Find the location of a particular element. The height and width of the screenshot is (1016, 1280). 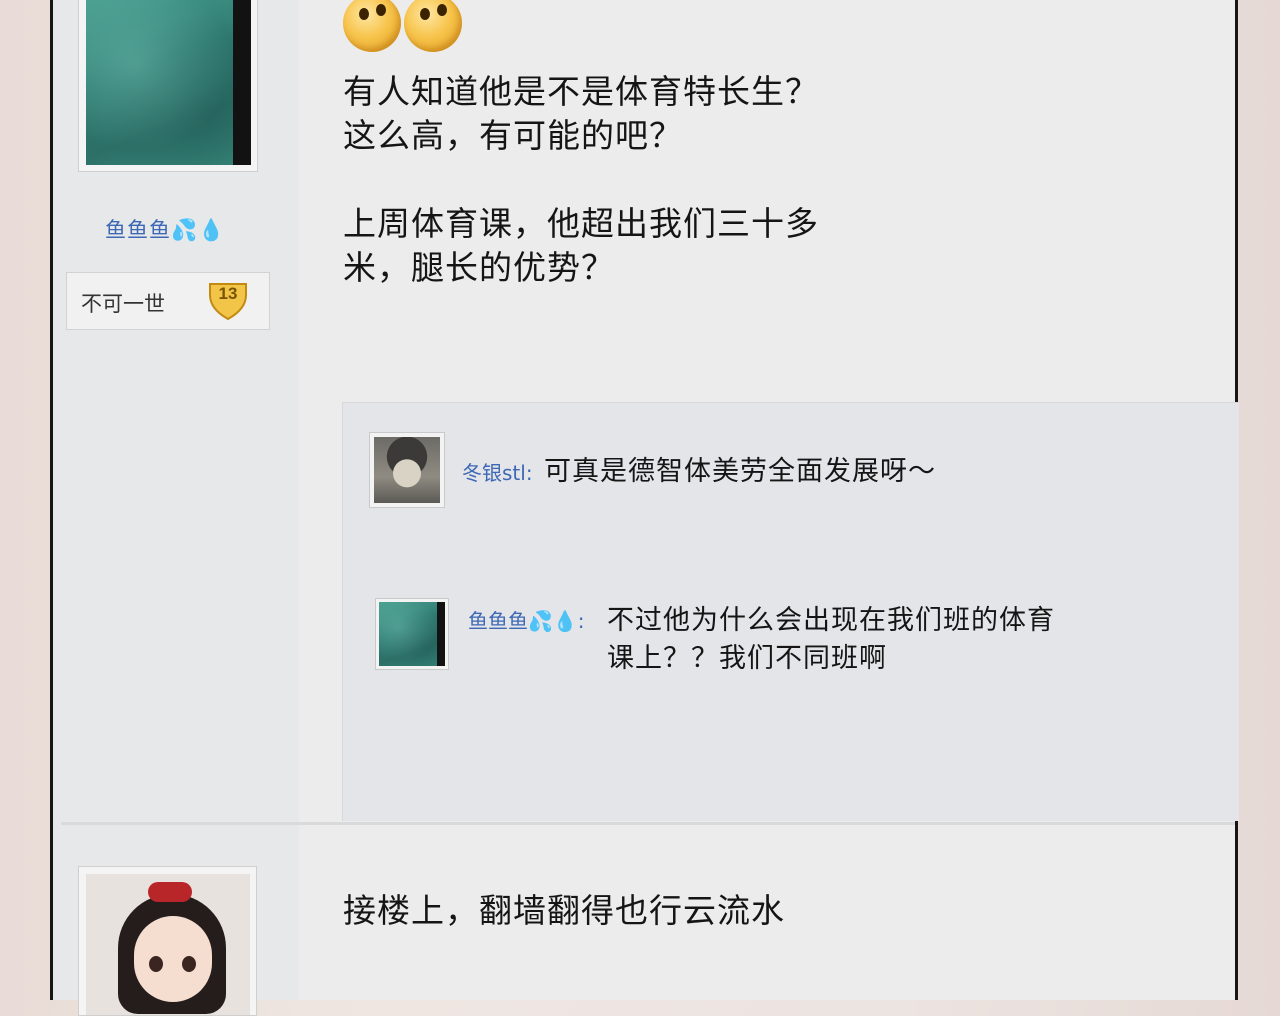

comment-author: 鱼鱼鱼💦💧: is located at coordinates (526, 619).